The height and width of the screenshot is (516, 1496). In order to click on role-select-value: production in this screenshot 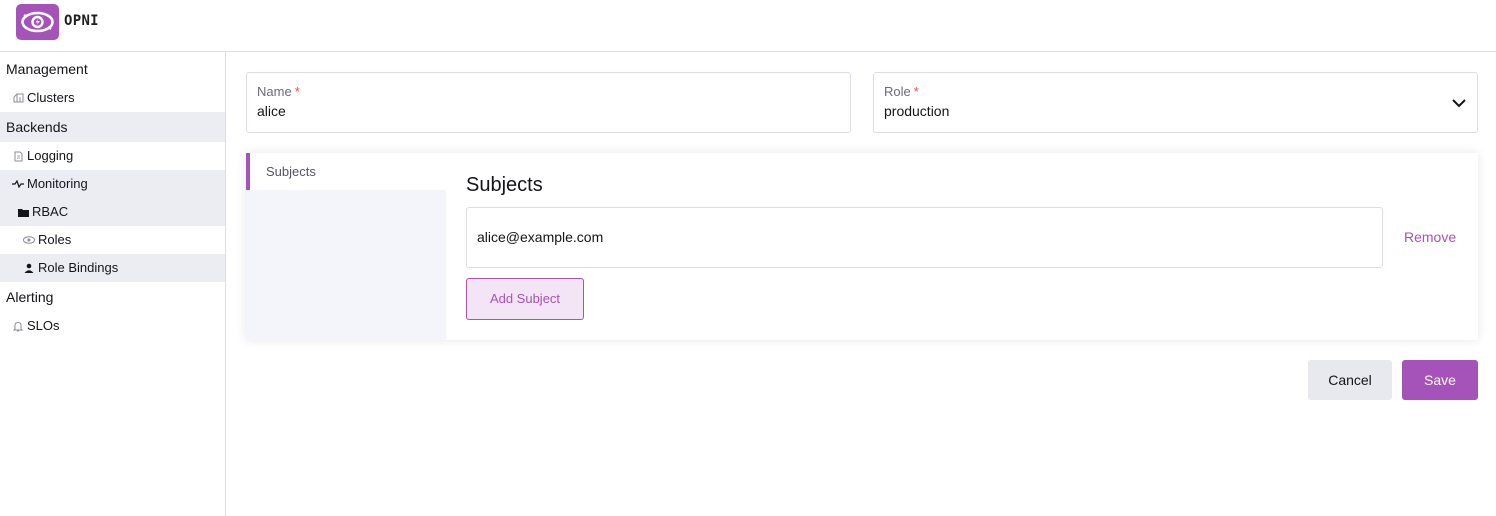, I will do `click(916, 111)`.